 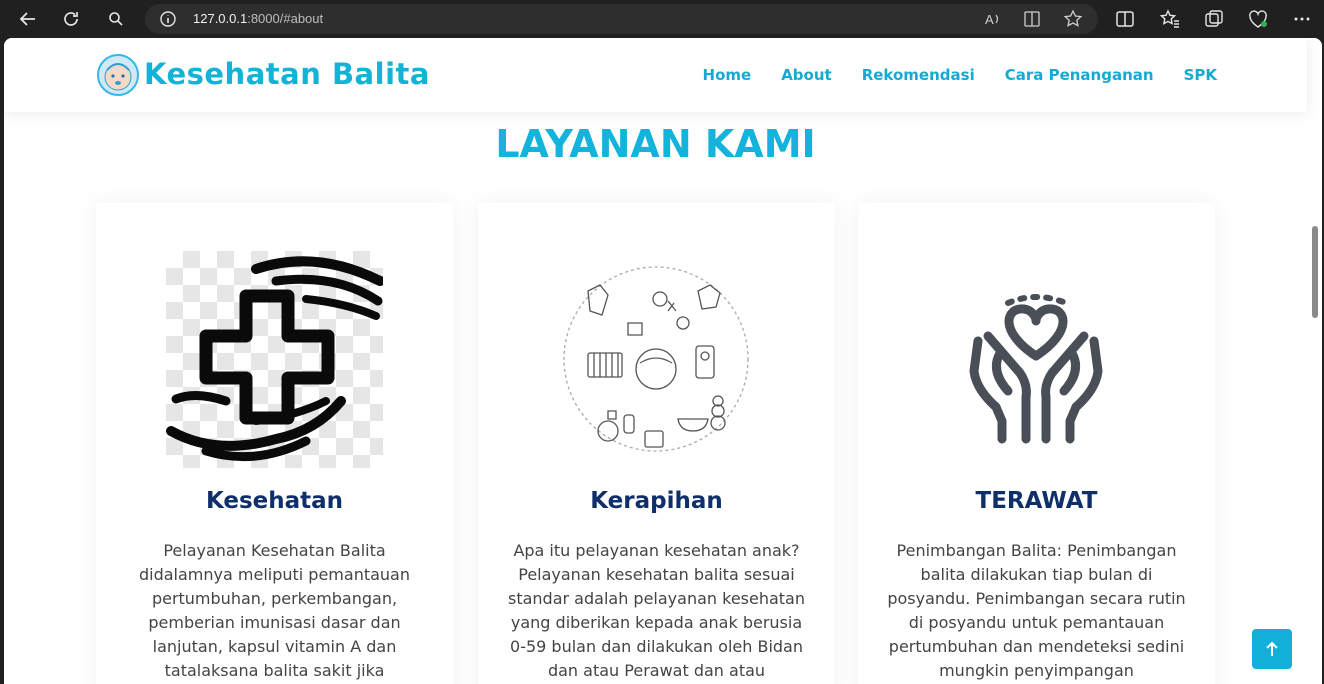 I want to click on arrow-up-icon, so click(x=1272, y=648).